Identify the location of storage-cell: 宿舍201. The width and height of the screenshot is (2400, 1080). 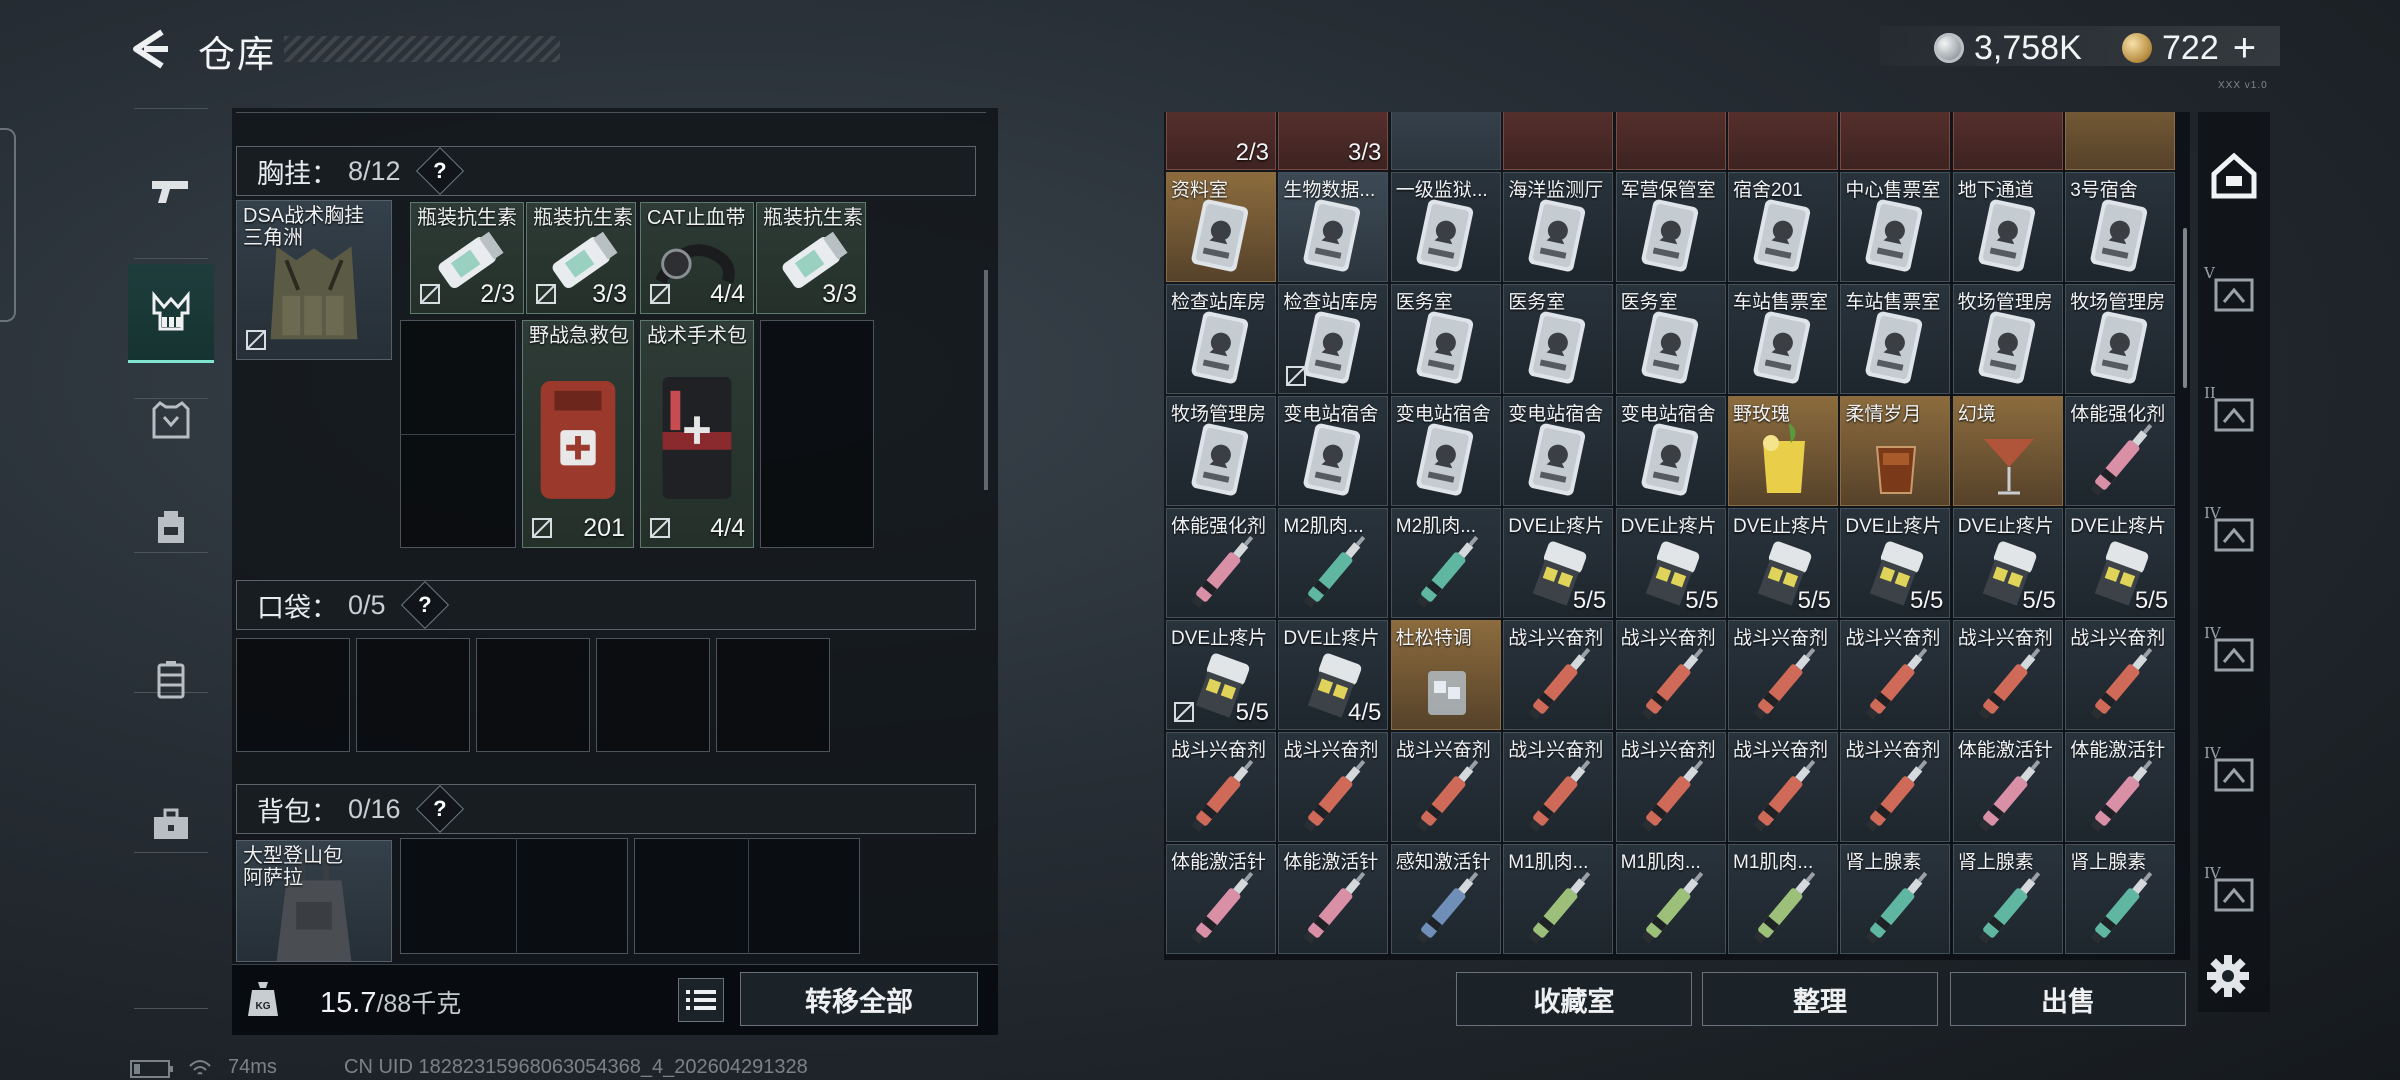
(1783, 227).